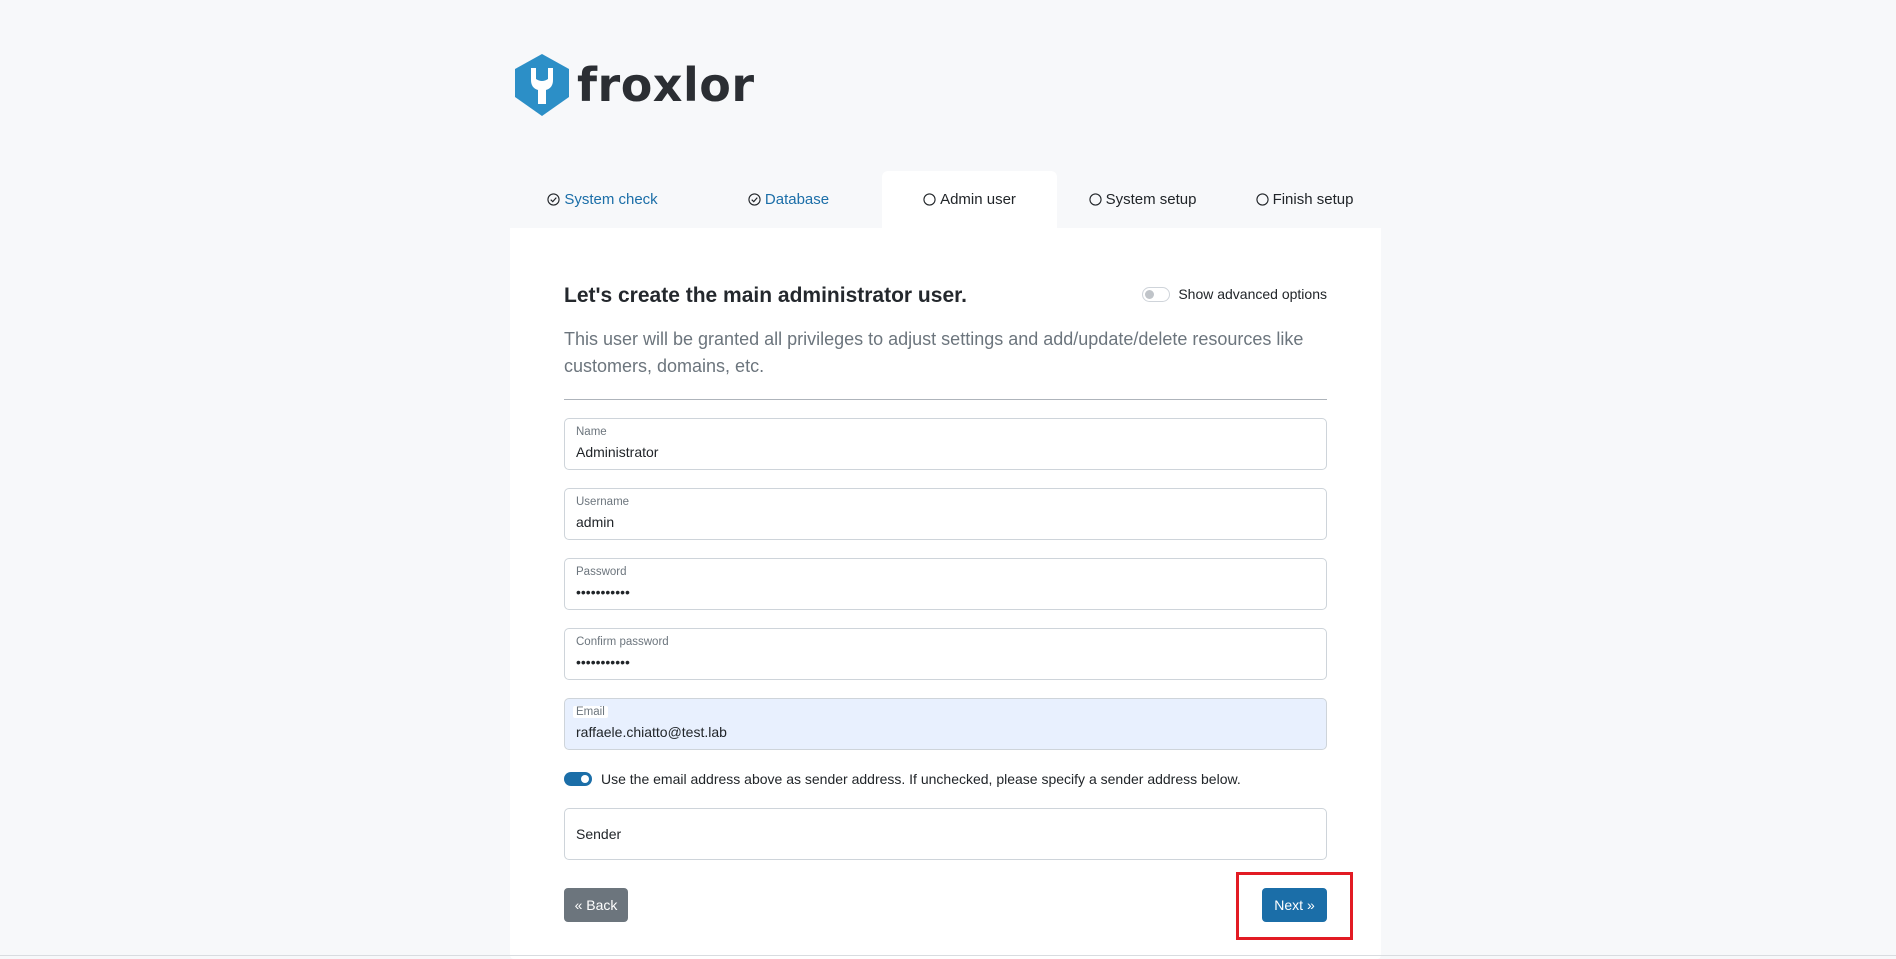 The height and width of the screenshot is (959, 1896). What do you see at coordinates (945, 444) in the screenshot?
I see `name-field: Name Administrator` at bounding box center [945, 444].